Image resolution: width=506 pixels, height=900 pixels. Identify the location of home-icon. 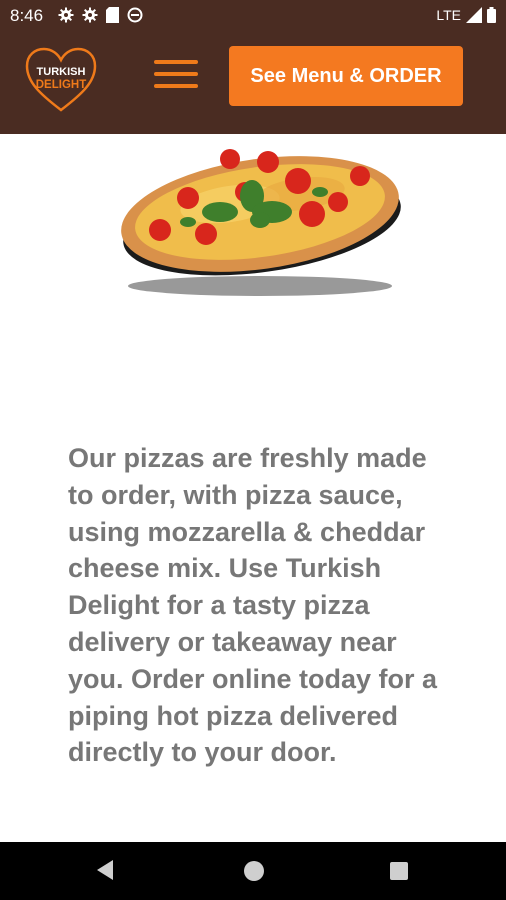
(254, 871).